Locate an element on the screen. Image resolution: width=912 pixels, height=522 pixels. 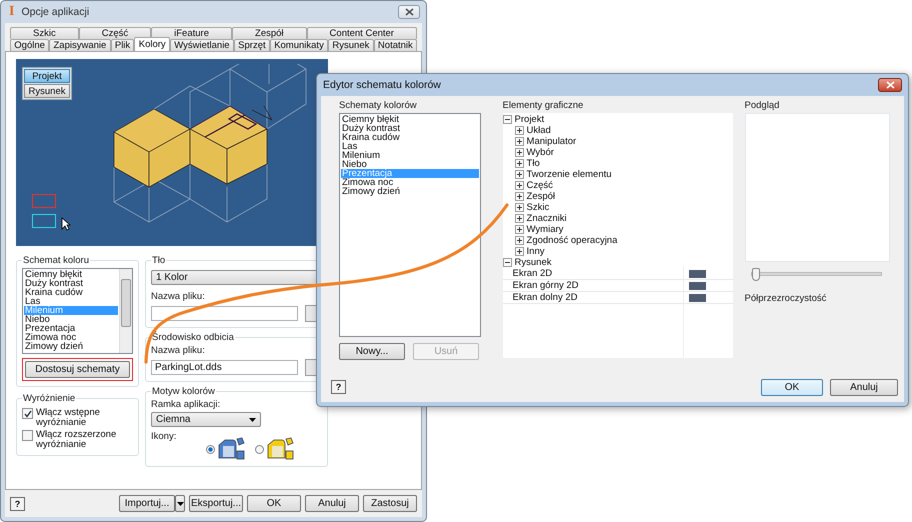
tree-item: Rysunek is located at coordinates (533, 263).